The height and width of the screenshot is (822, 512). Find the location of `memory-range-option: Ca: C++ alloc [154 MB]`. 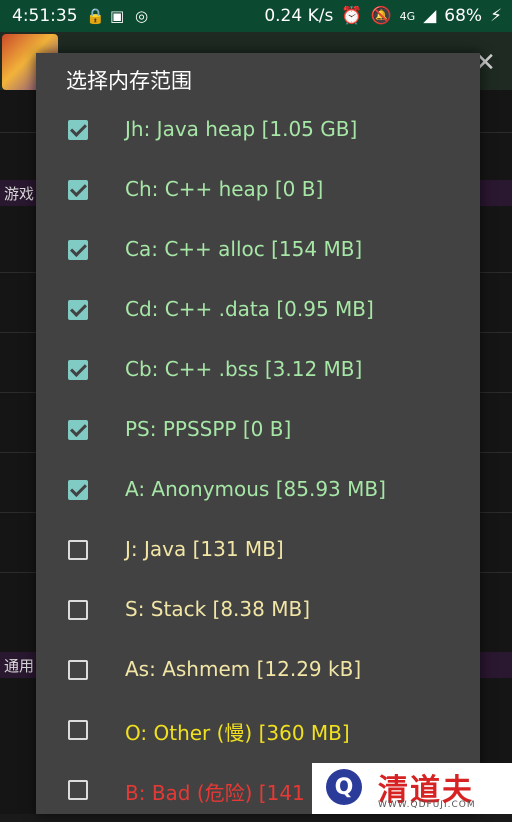

memory-range-option: Ca: C++ alloc [154 MB] is located at coordinates (258, 252).